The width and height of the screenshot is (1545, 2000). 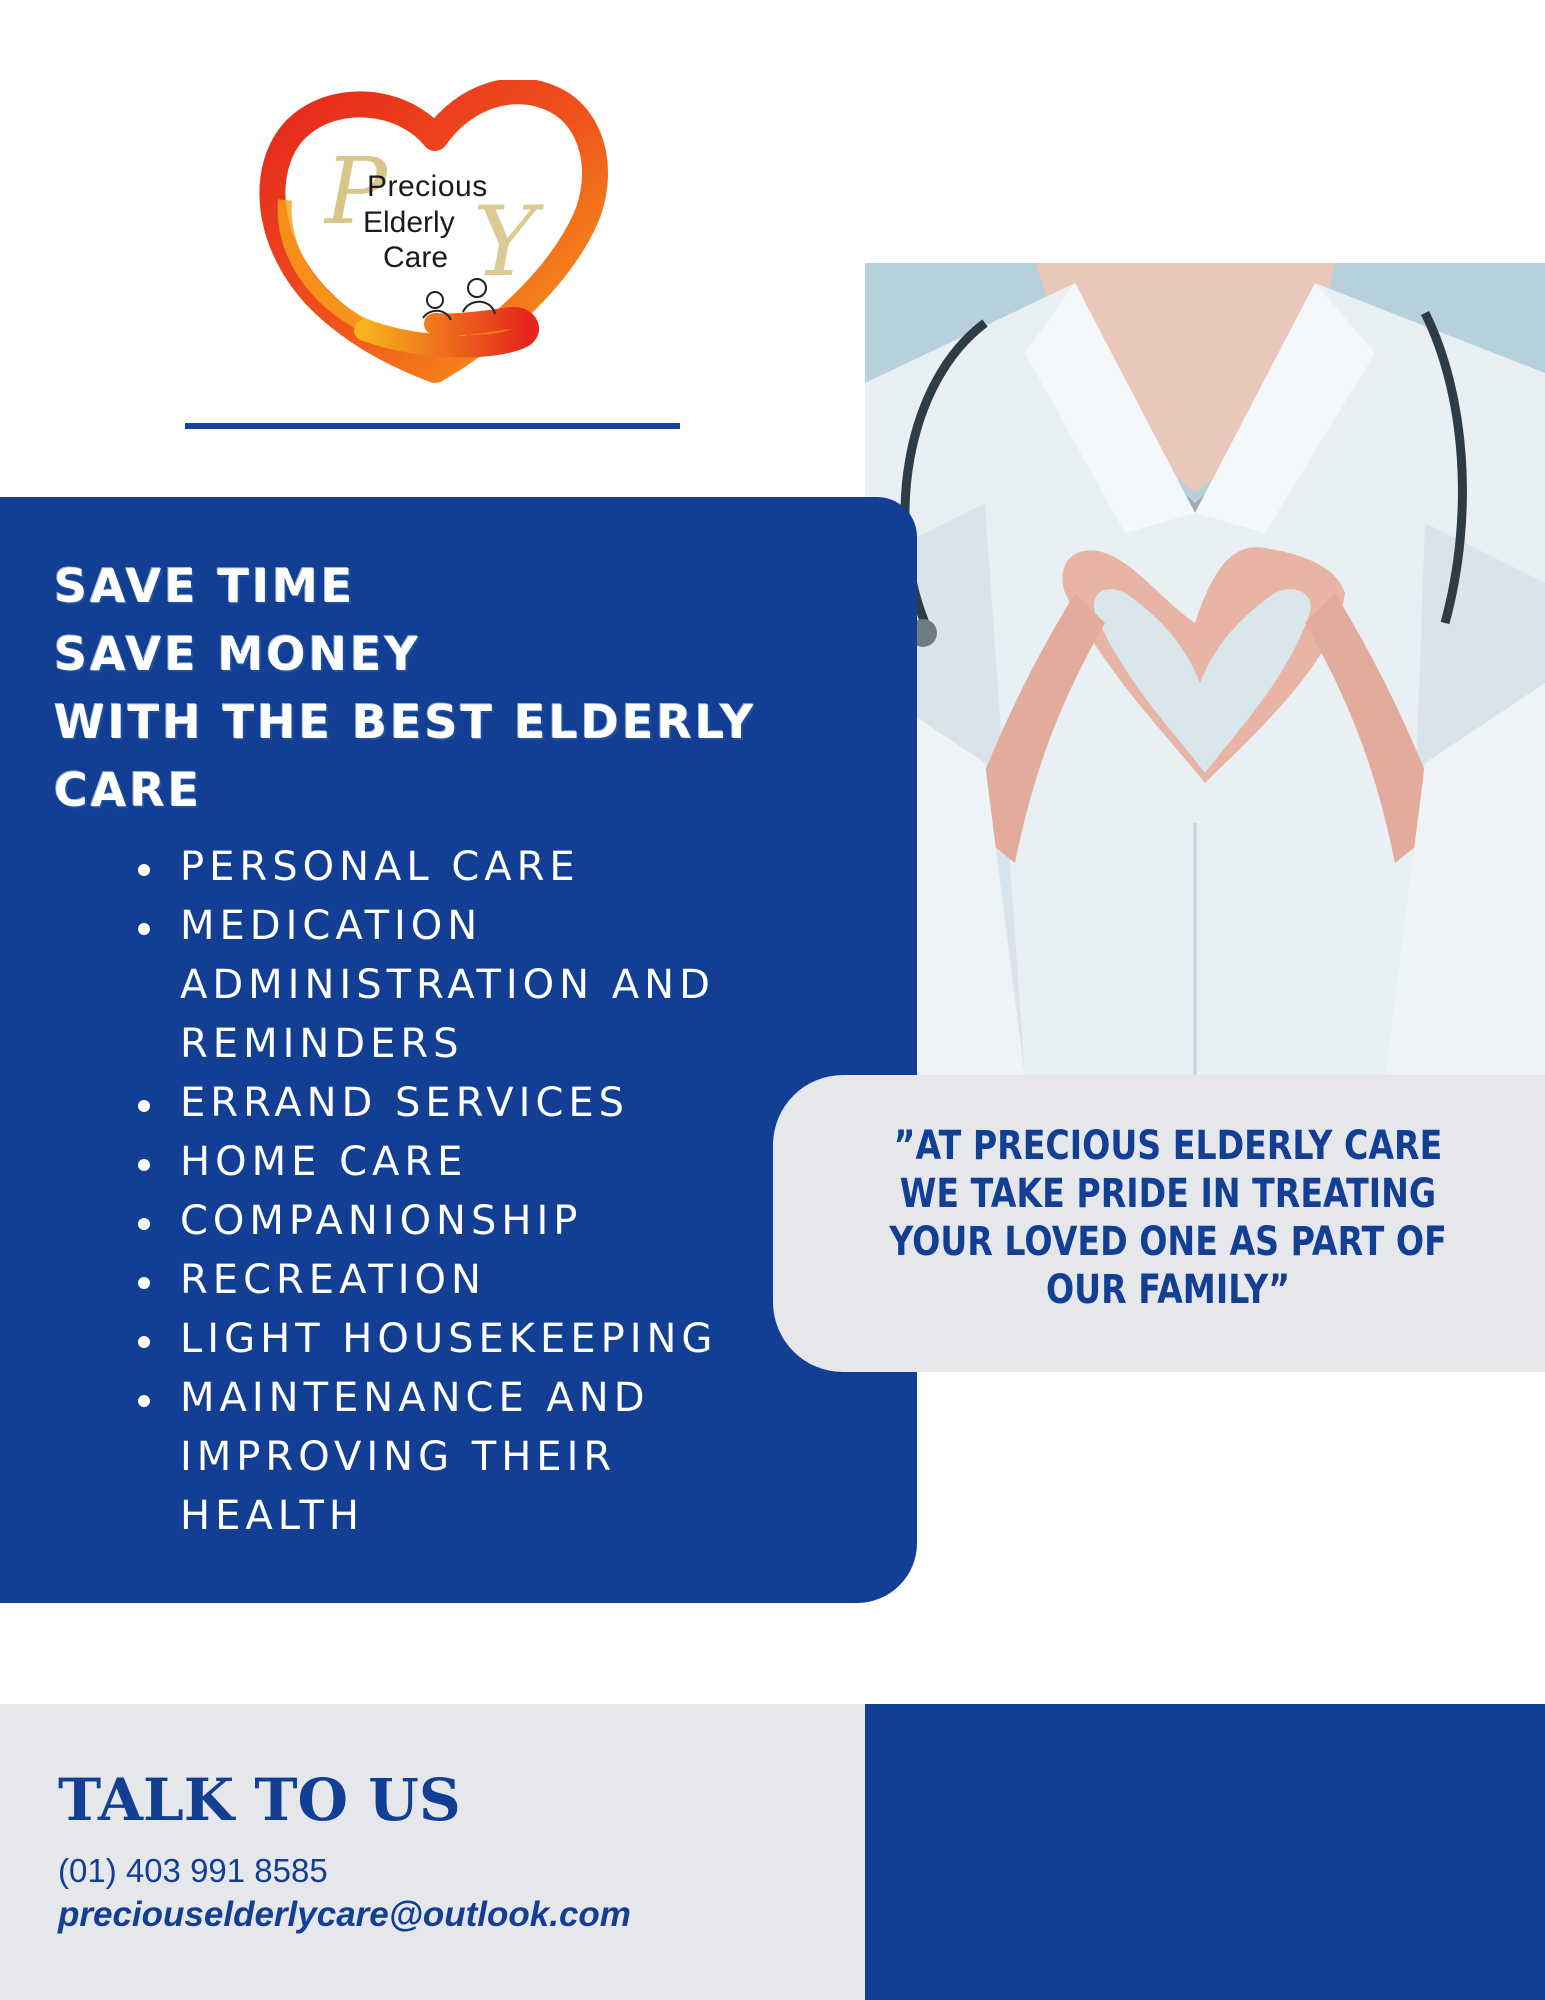 What do you see at coordinates (416, 257) in the screenshot?
I see `logo-word-care: Care` at bounding box center [416, 257].